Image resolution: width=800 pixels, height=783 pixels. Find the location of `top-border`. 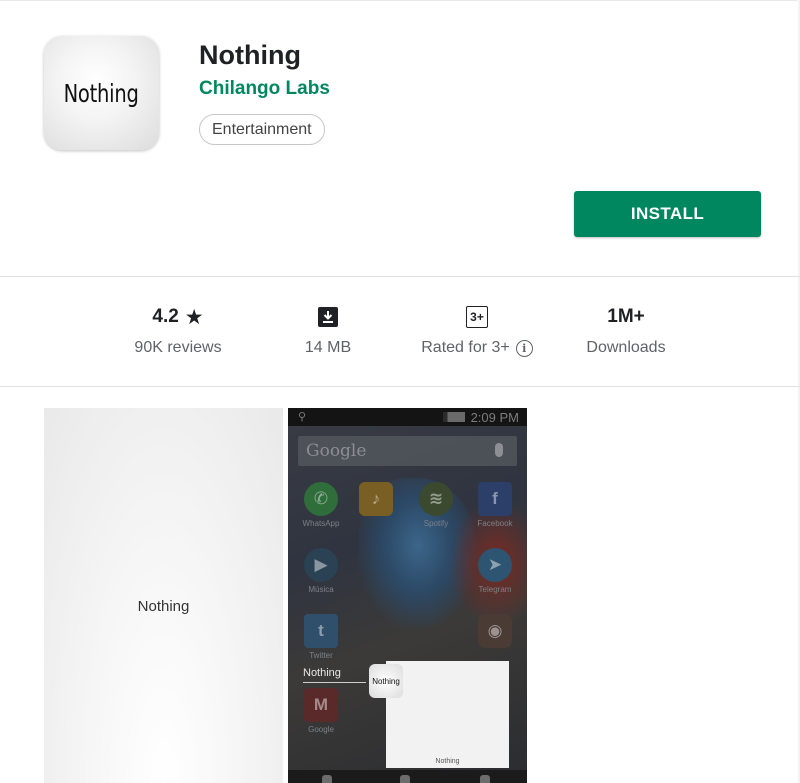

top-border is located at coordinates (400, 0).